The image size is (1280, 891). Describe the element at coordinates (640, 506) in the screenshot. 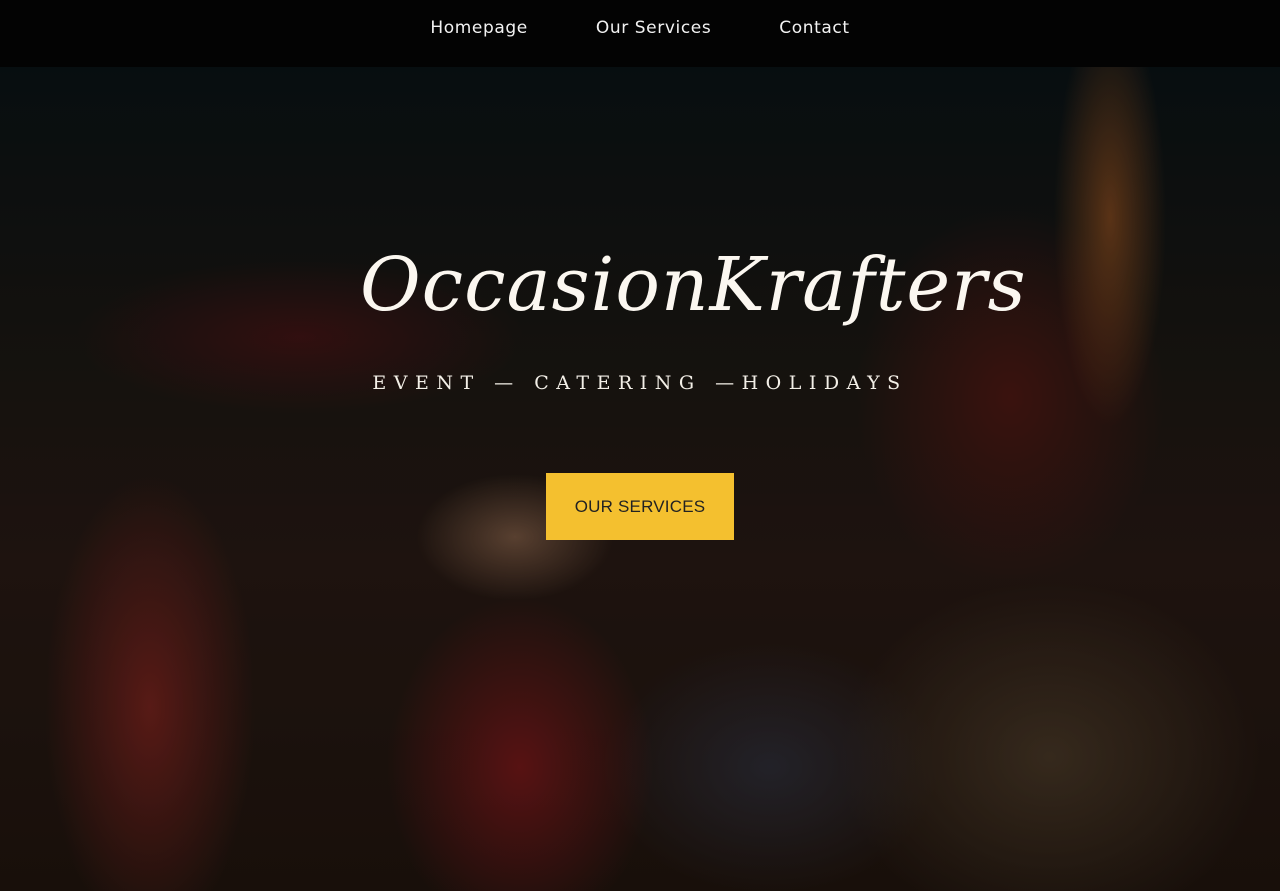

I see `our-services-button: OUR SERVICES` at that location.